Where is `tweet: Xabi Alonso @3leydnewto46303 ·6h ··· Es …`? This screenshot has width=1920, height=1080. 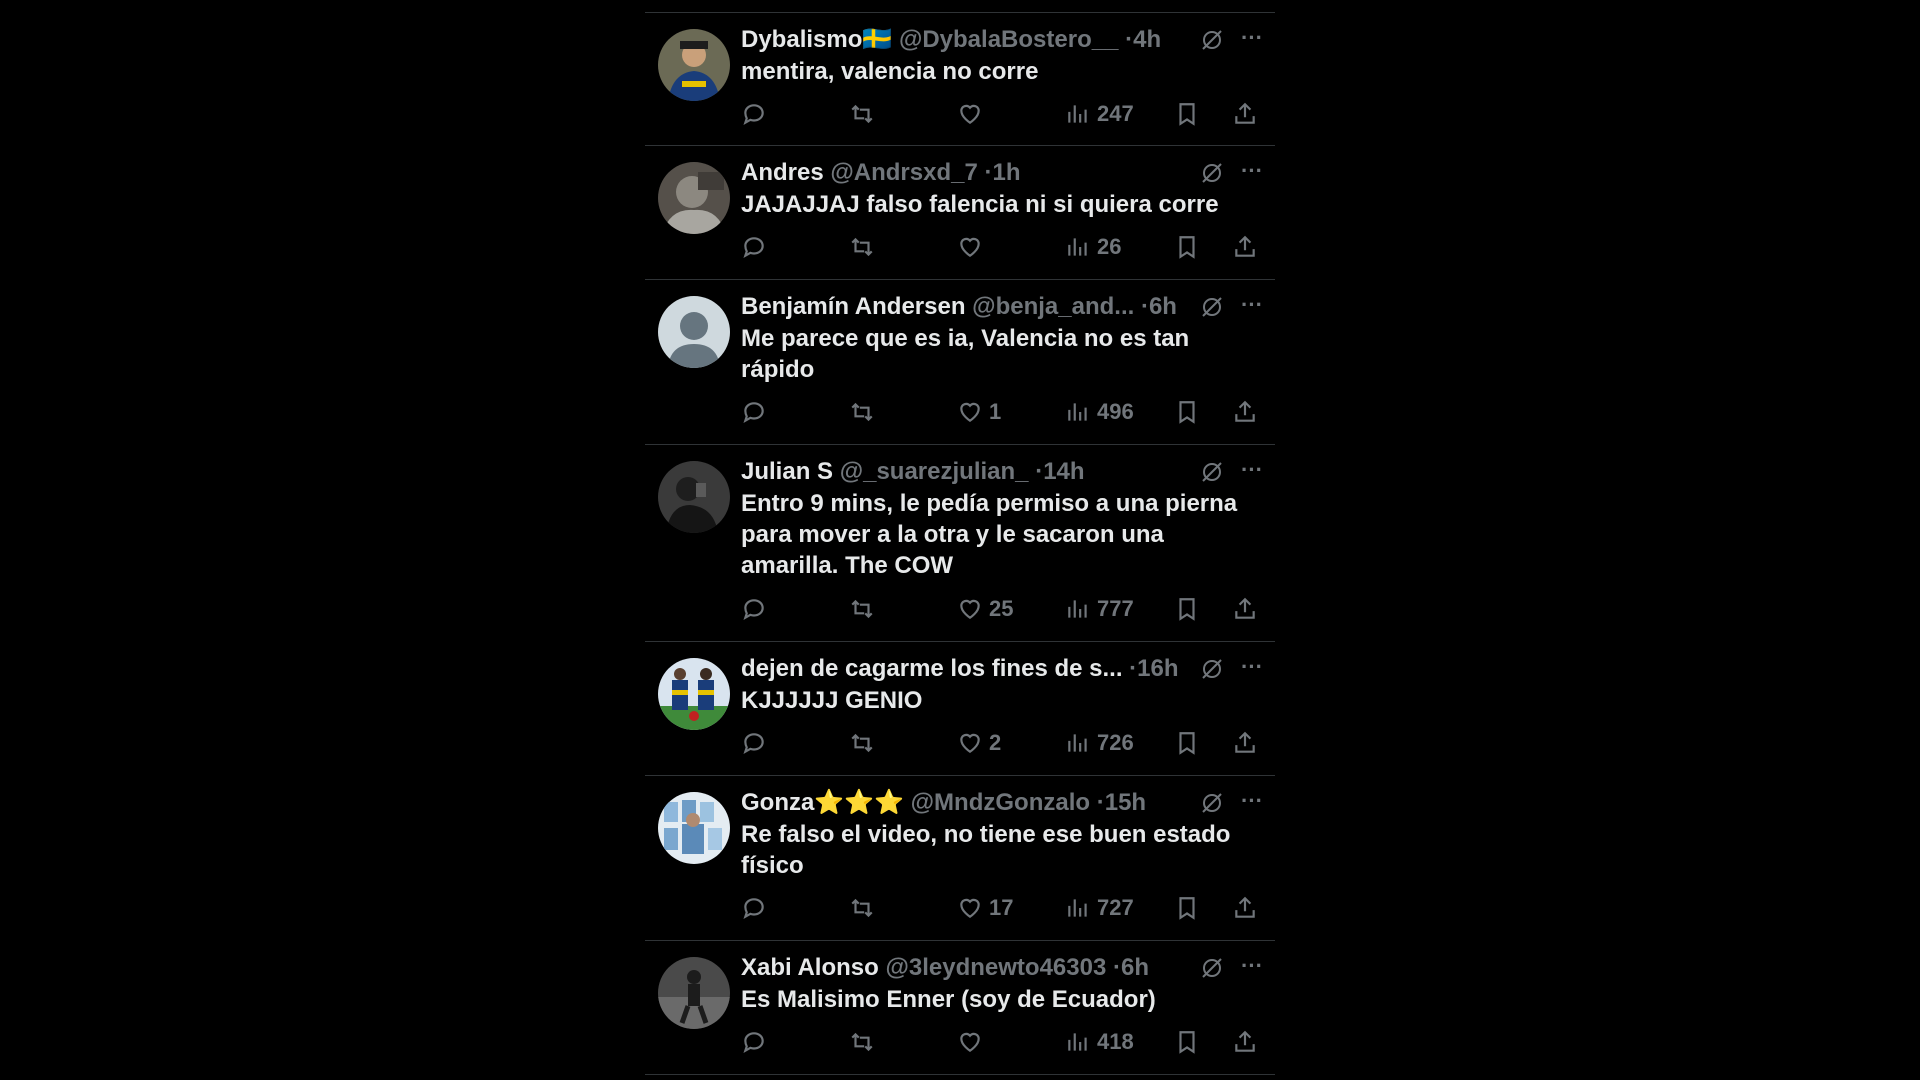 tweet: Xabi Alonso @3leydnewto46303 ·6h ··· Es … is located at coordinates (960, 1008).